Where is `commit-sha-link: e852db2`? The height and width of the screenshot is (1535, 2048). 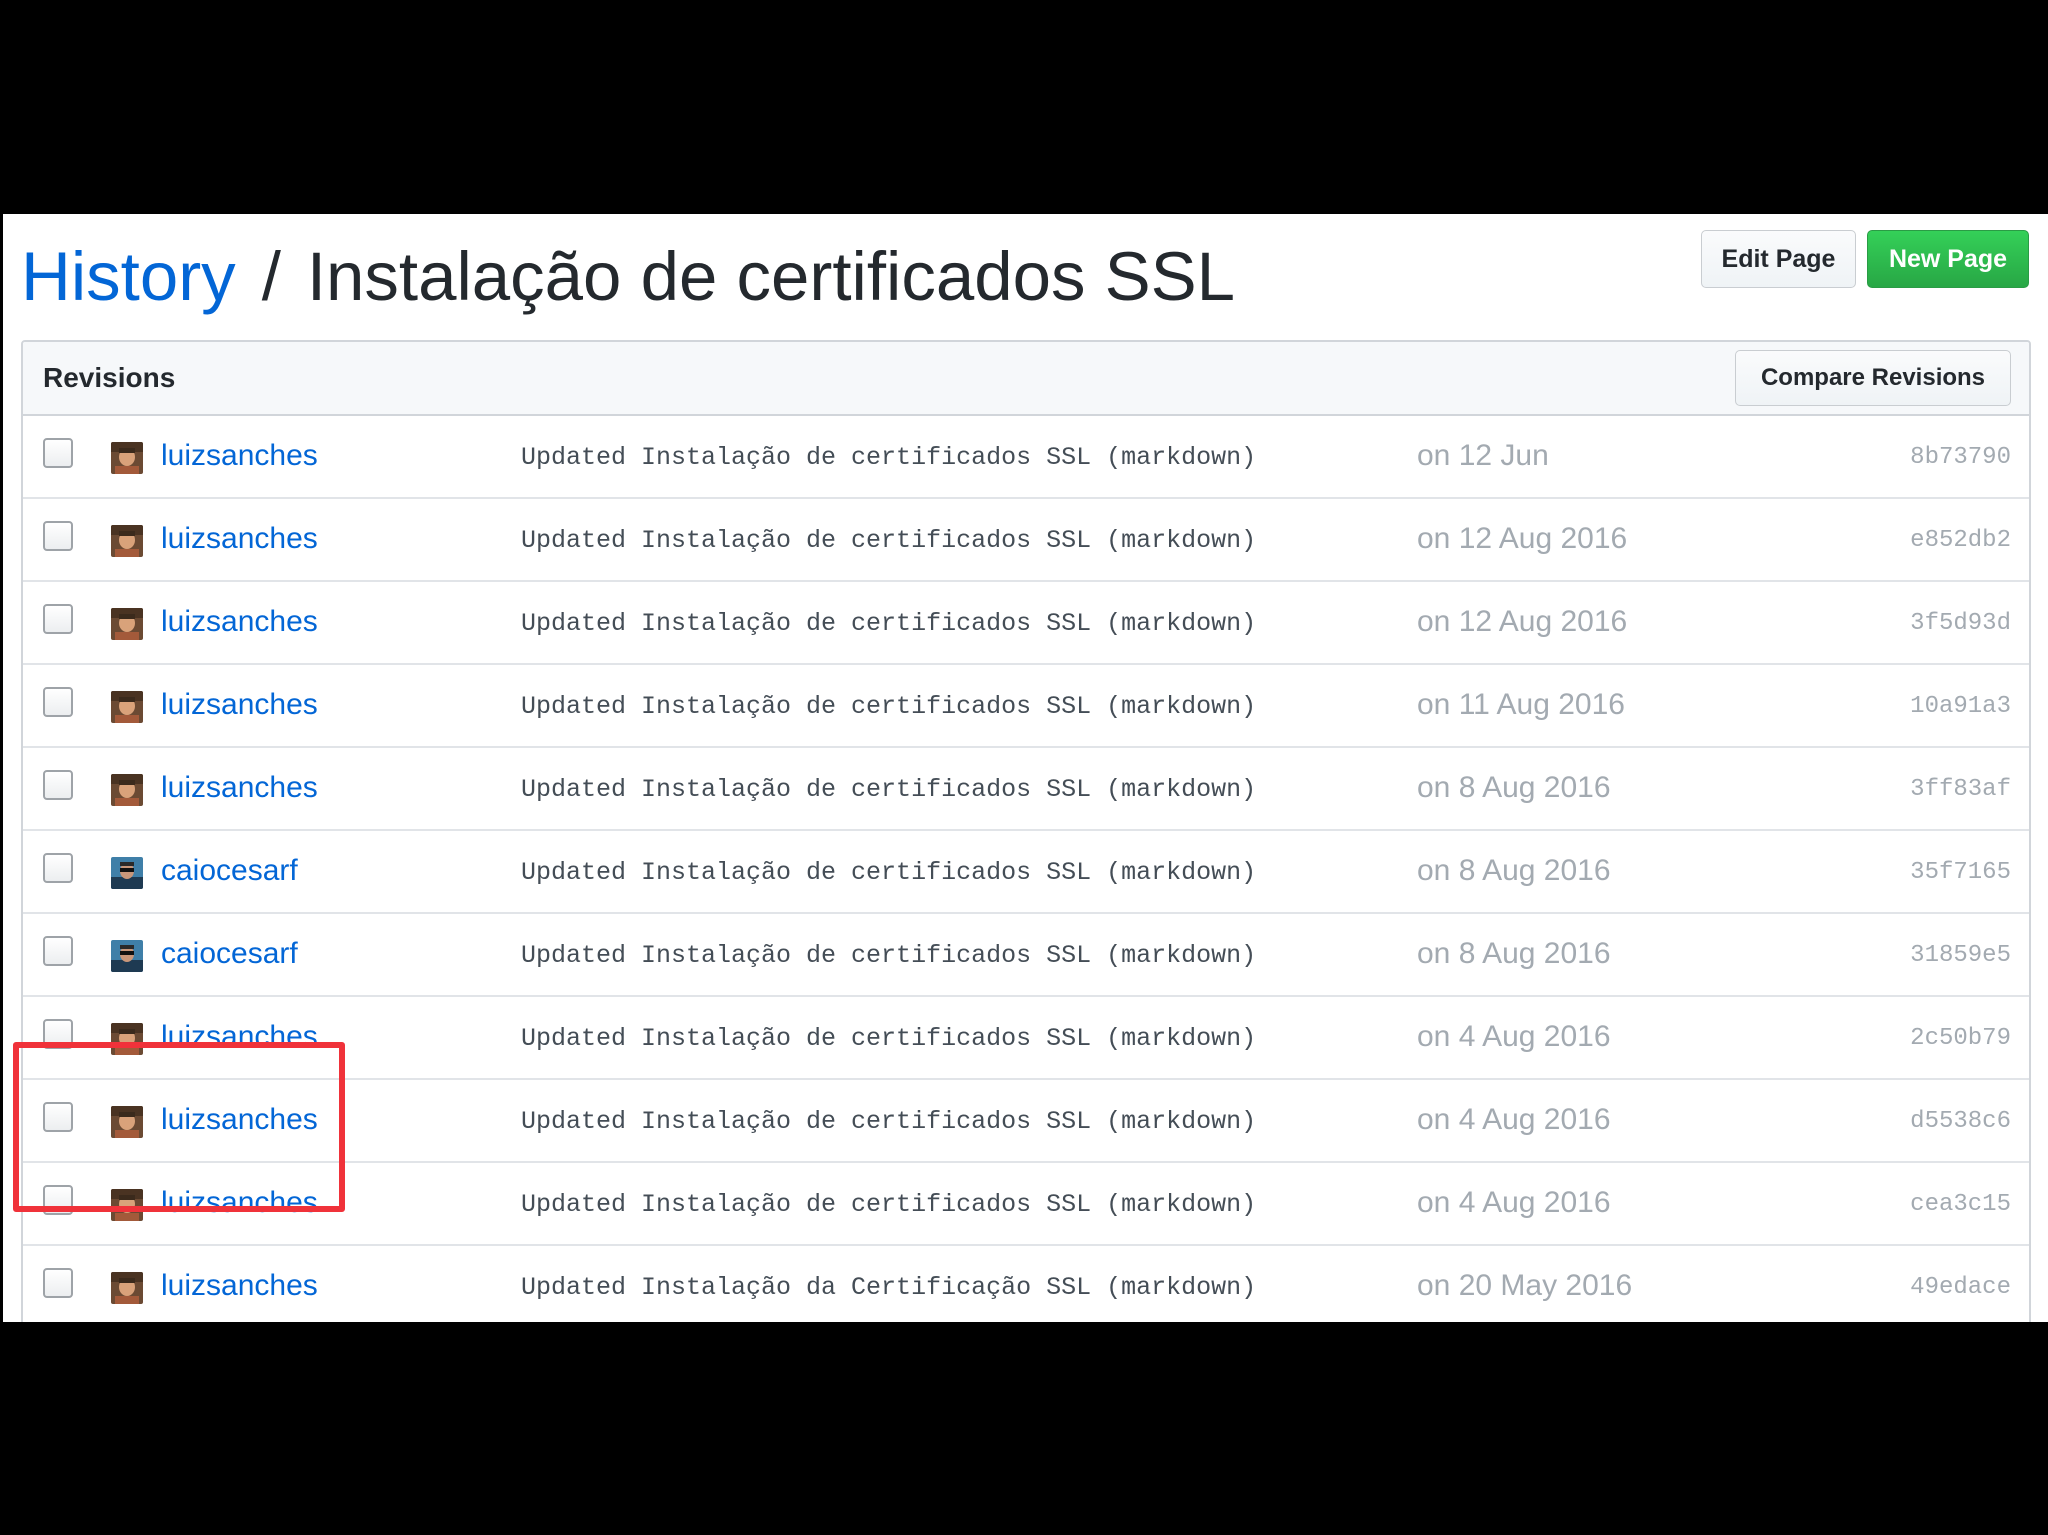 commit-sha-link: e852db2 is located at coordinates (1960, 540).